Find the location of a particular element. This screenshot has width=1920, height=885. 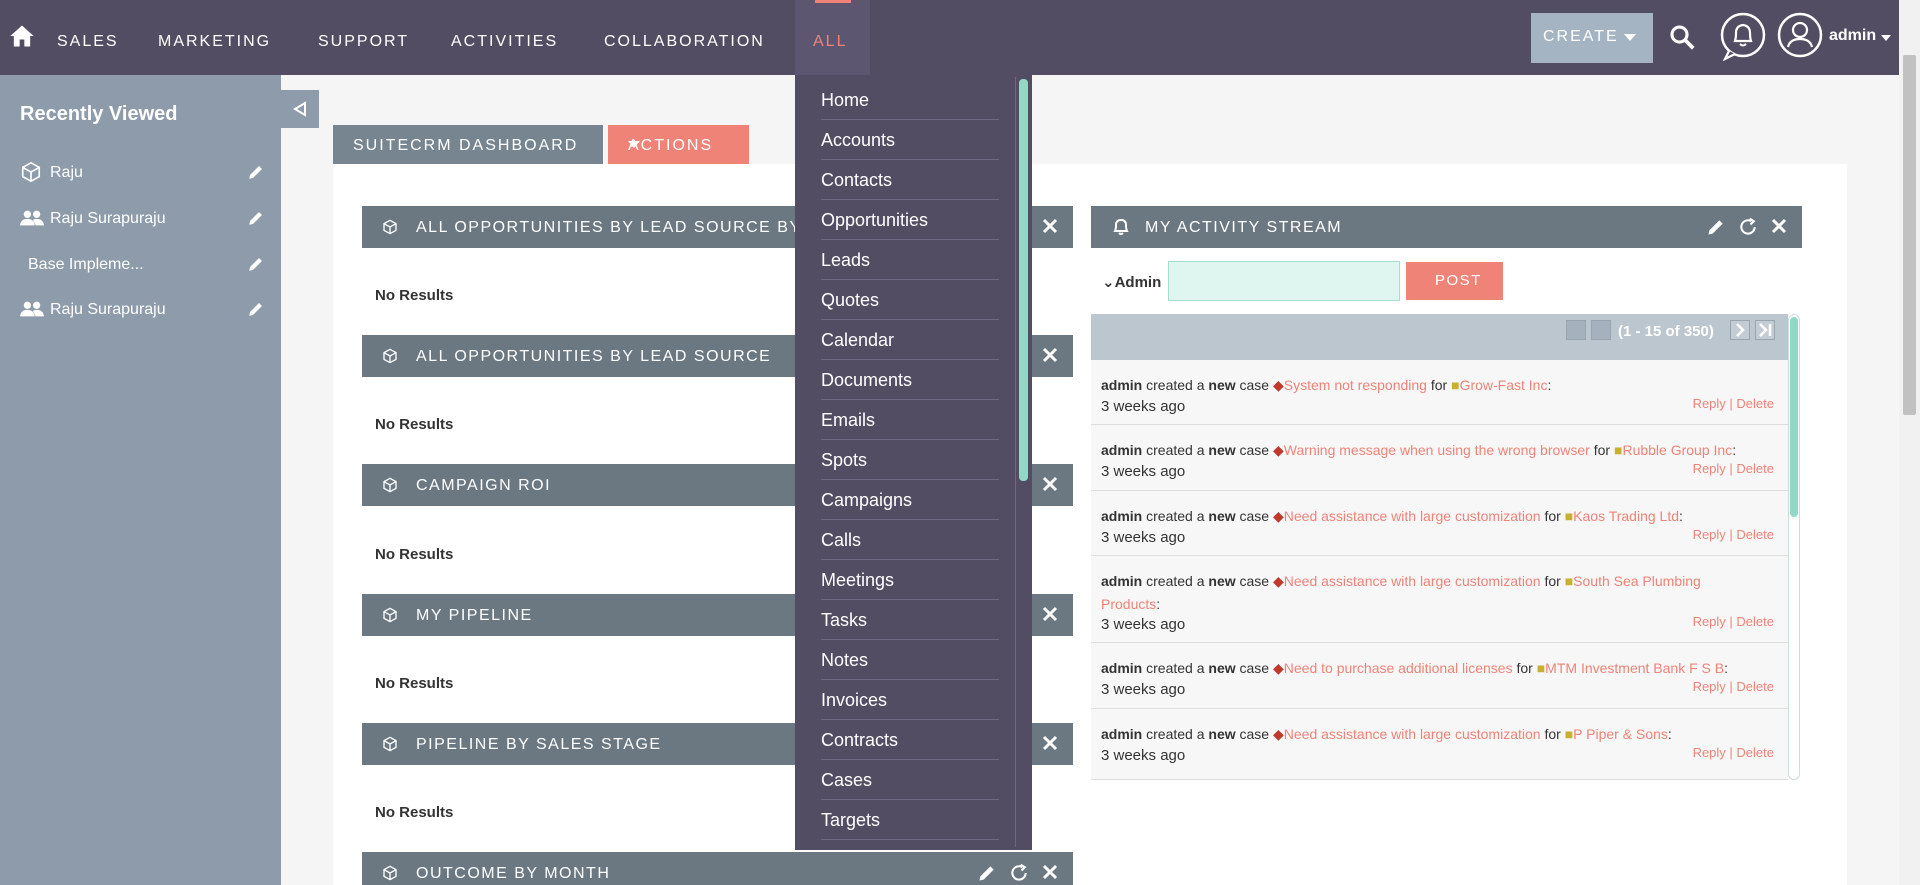

dropdown-scrollbar is located at coordinates (1022, 462).